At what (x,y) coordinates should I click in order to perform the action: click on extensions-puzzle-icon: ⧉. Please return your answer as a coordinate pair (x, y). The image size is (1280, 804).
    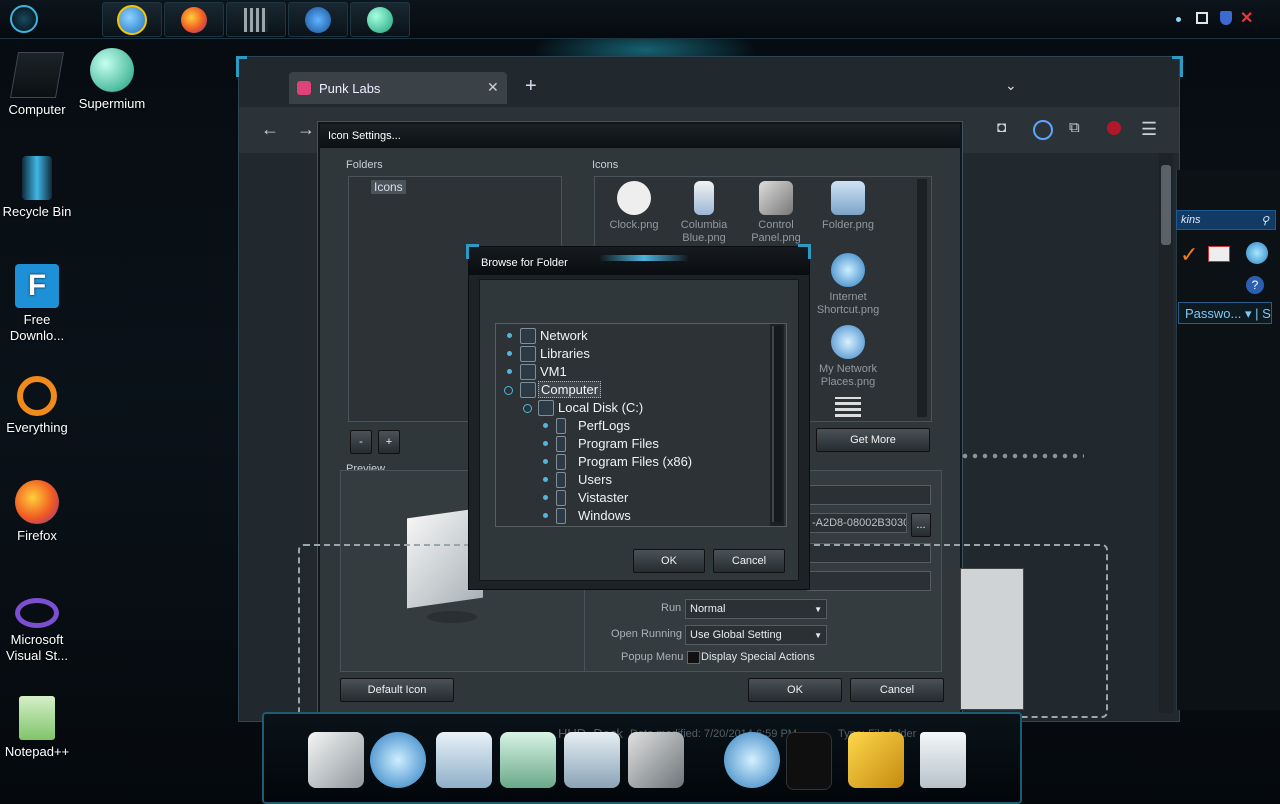
    Looking at the image, I should click on (1074, 127).